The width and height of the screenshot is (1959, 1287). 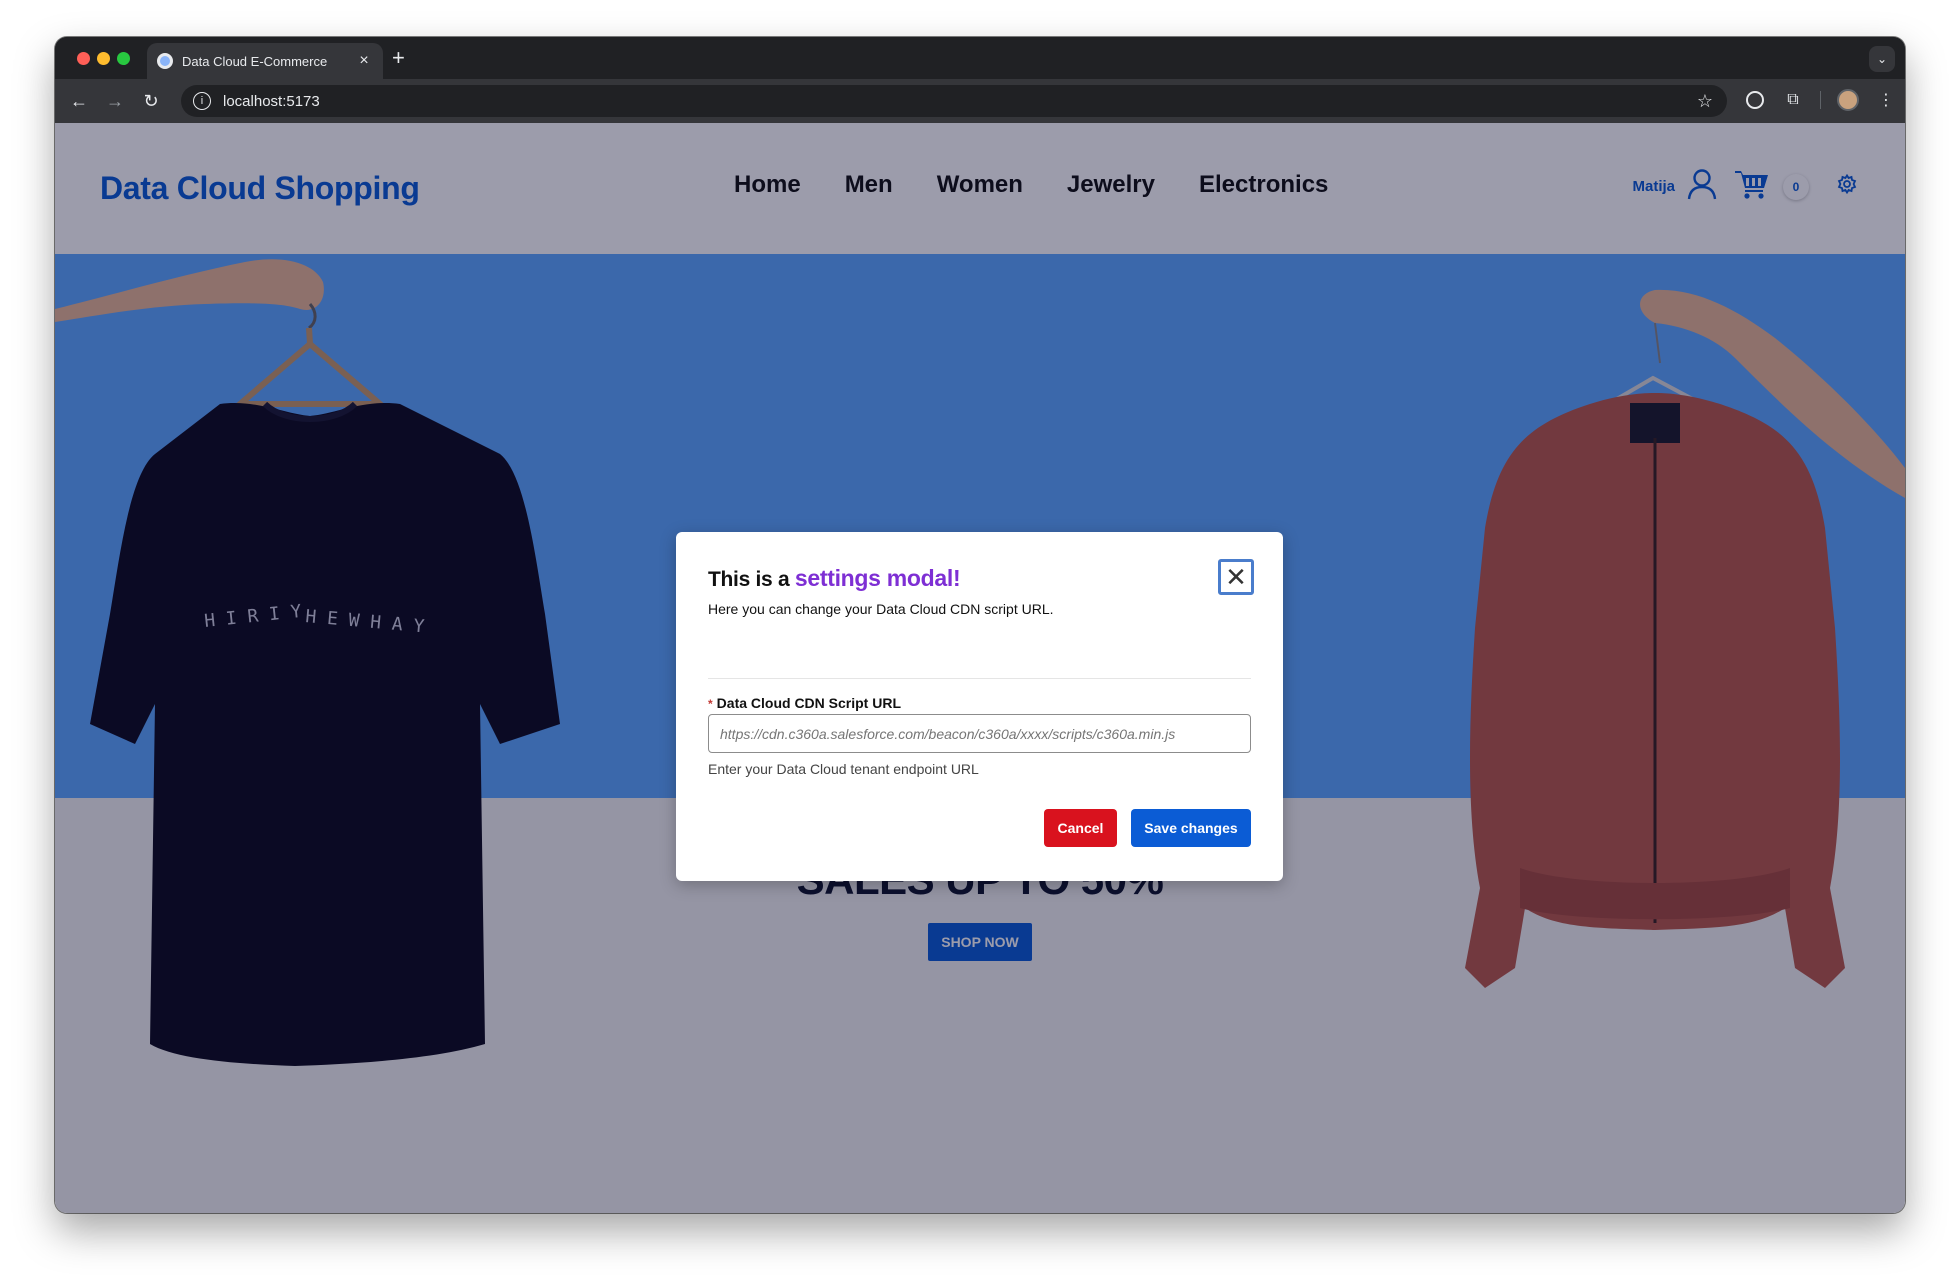 What do you see at coordinates (123, 58) in the screenshot?
I see `maximize-window-button` at bounding box center [123, 58].